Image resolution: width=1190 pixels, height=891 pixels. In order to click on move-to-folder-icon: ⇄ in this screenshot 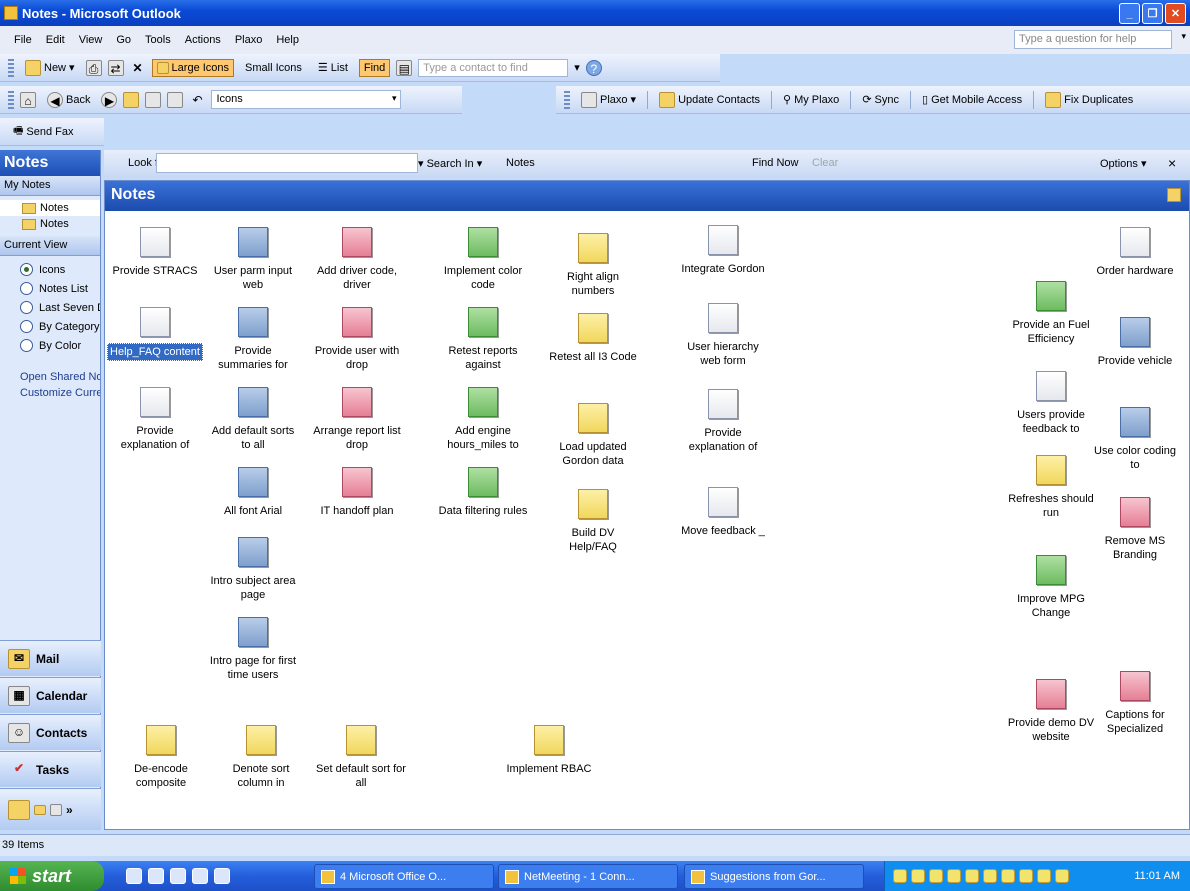, I will do `click(115, 67)`.